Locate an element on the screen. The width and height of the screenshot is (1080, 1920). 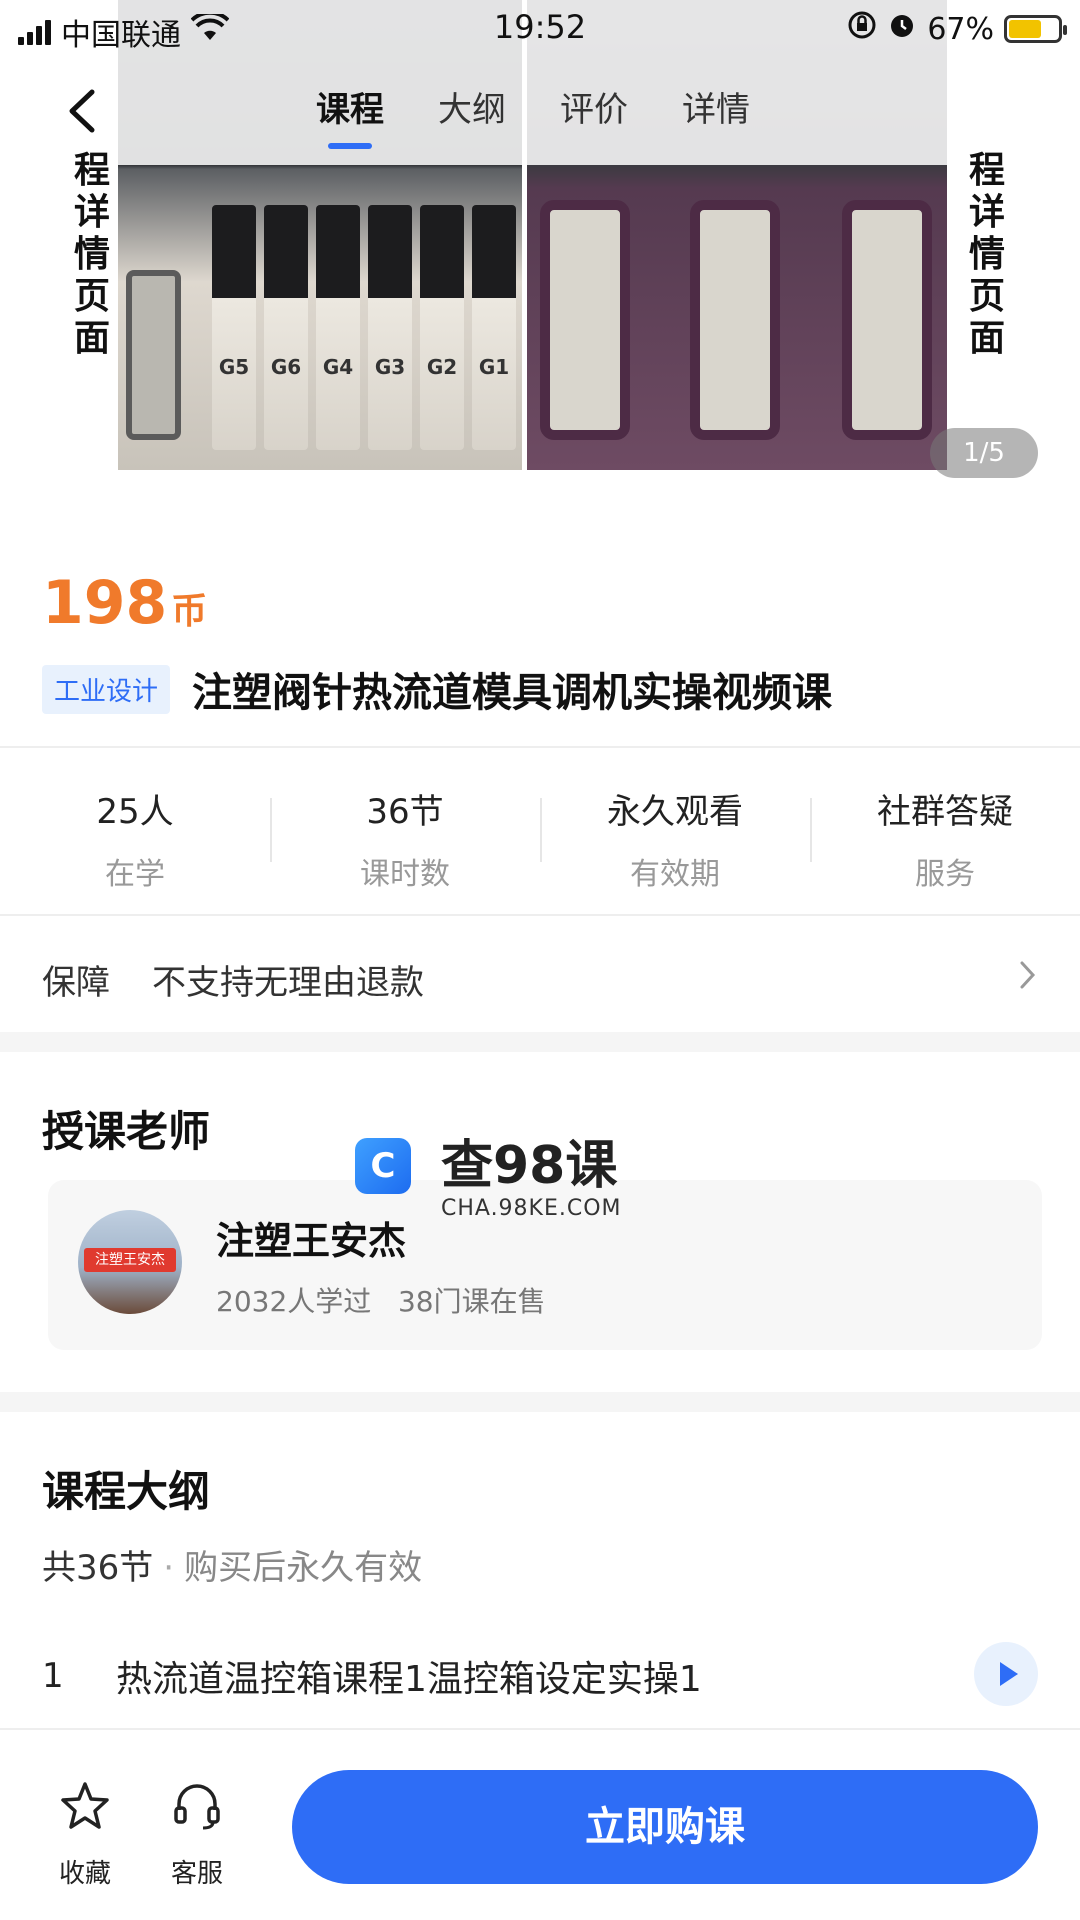
valve-label: G4 is located at coordinates (338, 367).